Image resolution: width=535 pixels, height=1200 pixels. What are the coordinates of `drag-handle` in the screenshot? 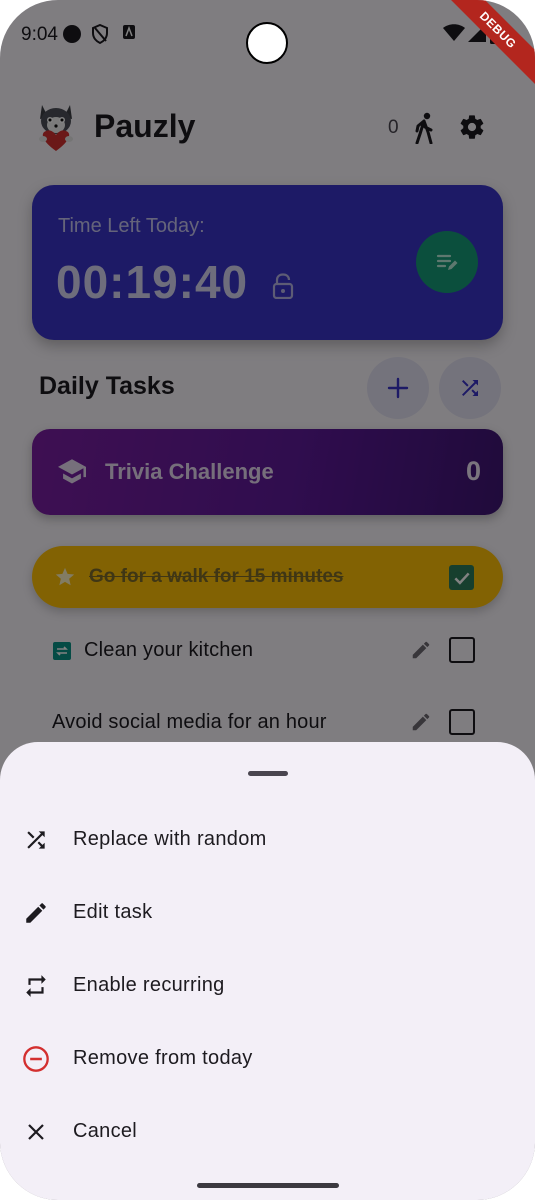 It's located at (268, 773).